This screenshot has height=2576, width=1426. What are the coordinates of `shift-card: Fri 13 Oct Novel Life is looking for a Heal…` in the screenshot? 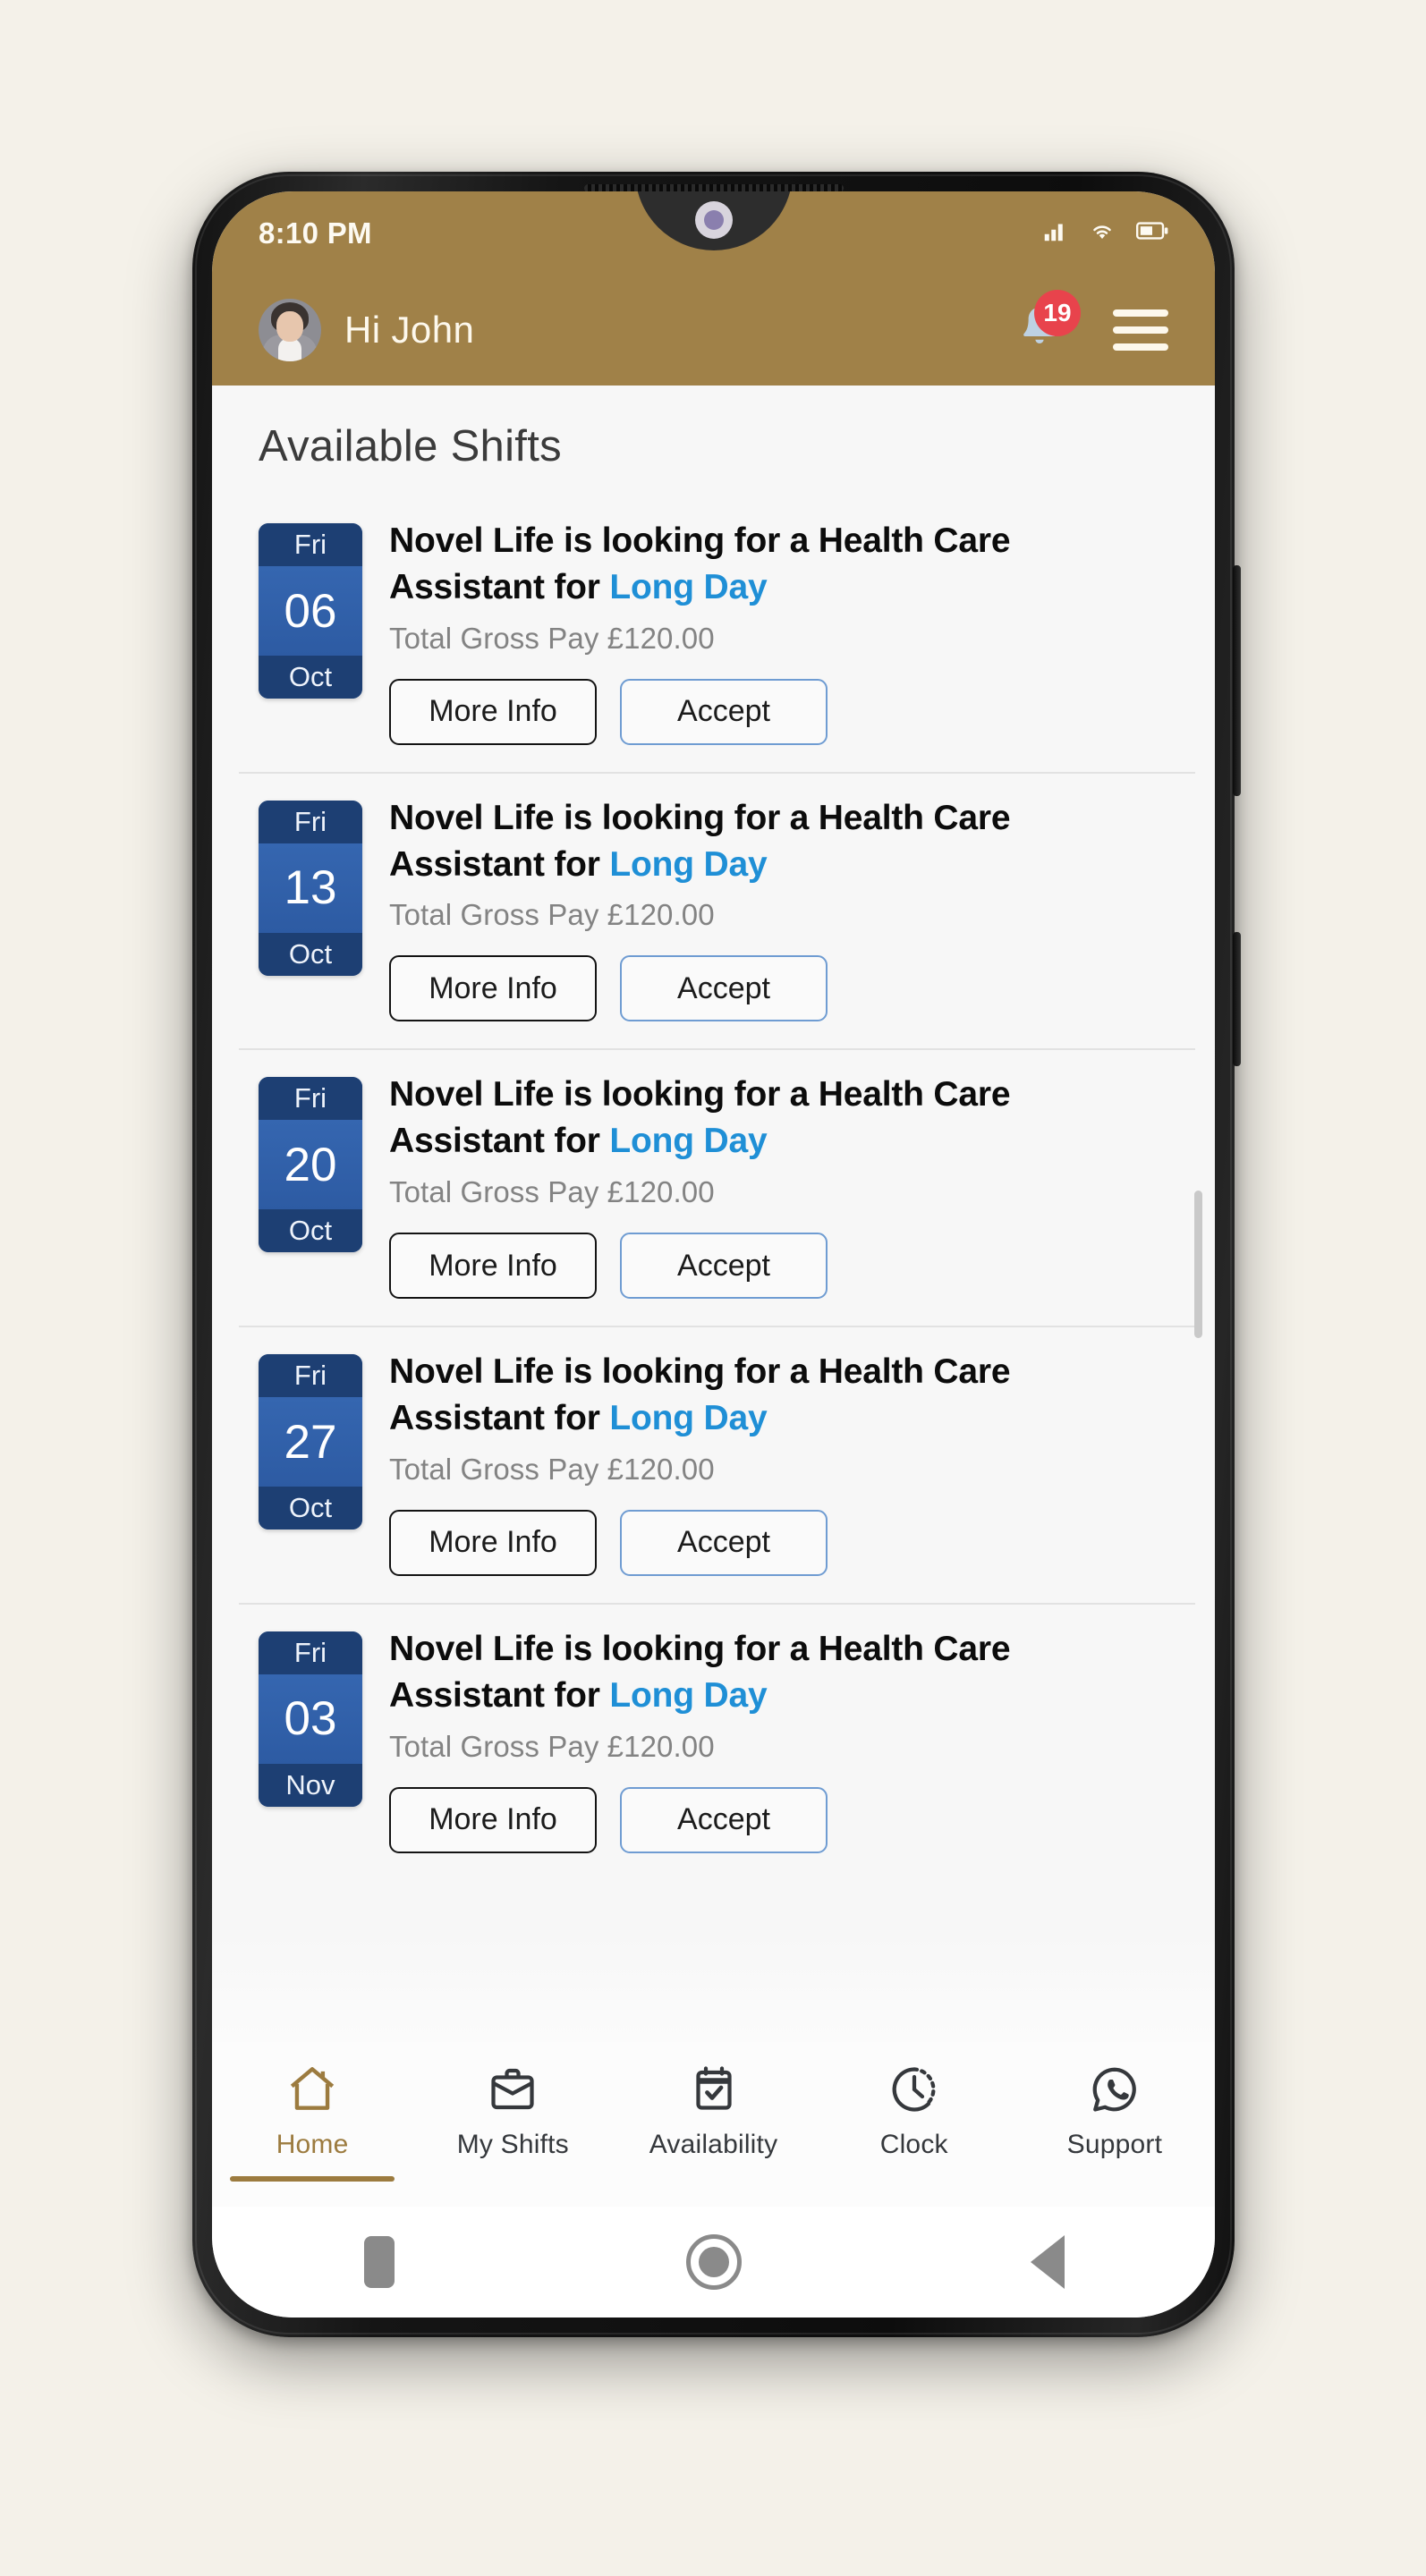 It's located at (714, 910).